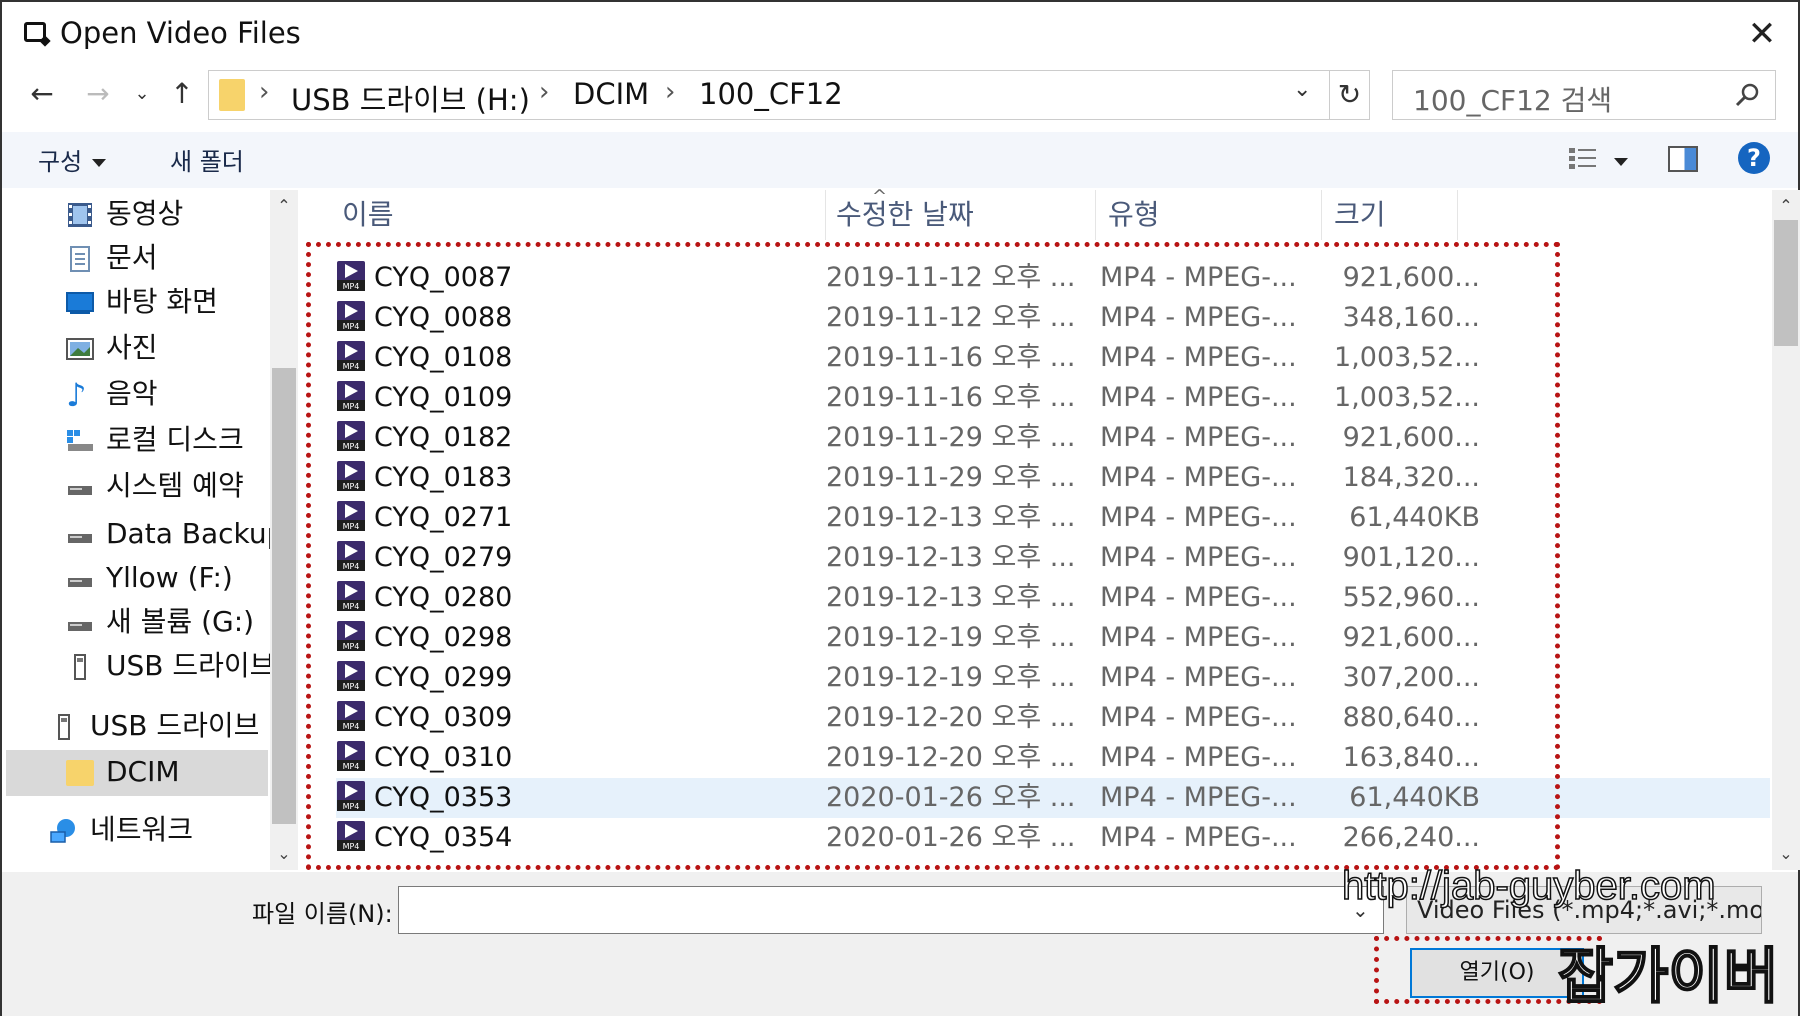 This screenshot has height=1016, width=1800. I want to click on nav-item-pictures: 사진, so click(112, 348).